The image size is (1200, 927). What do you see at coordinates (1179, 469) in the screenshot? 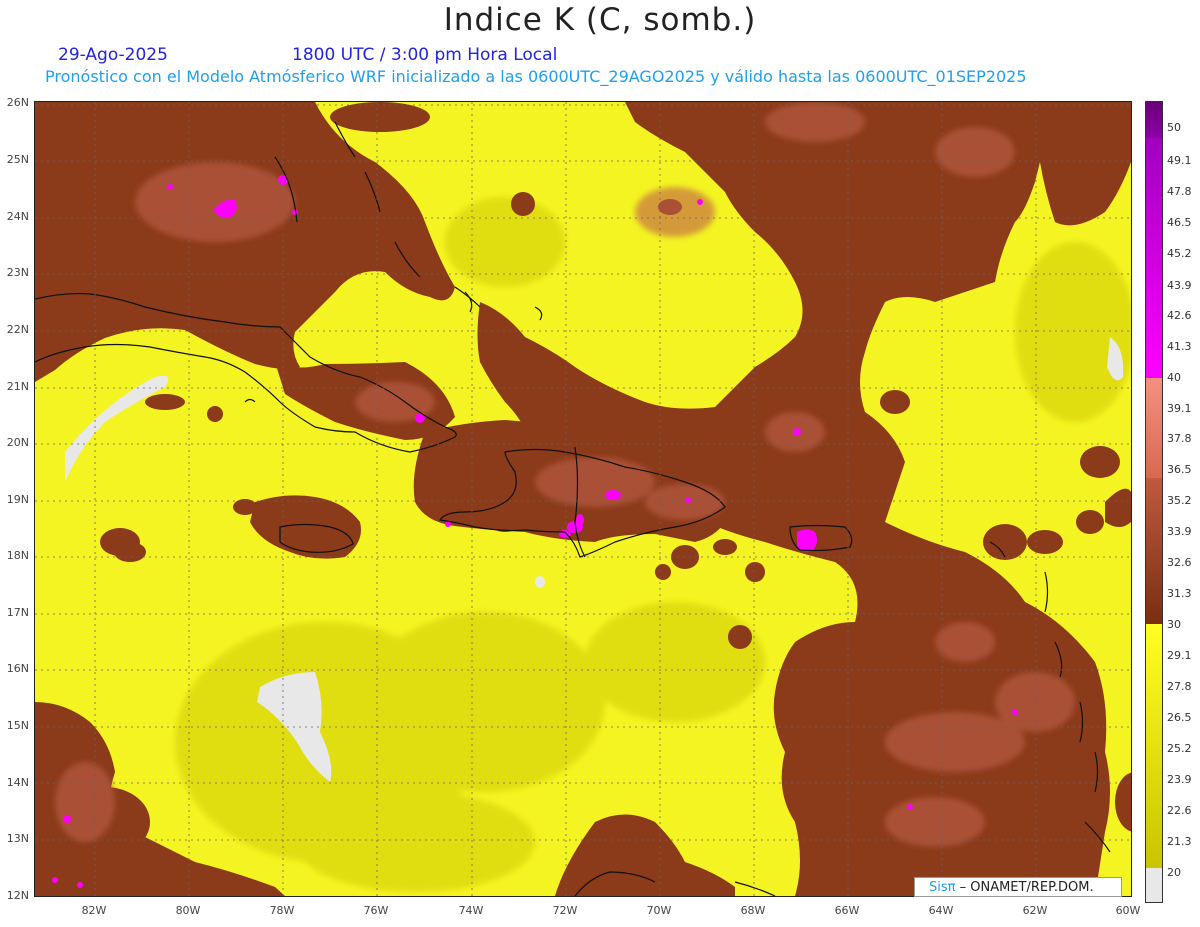
I see `legend-label: 36.5` at bounding box center [1179, 469].